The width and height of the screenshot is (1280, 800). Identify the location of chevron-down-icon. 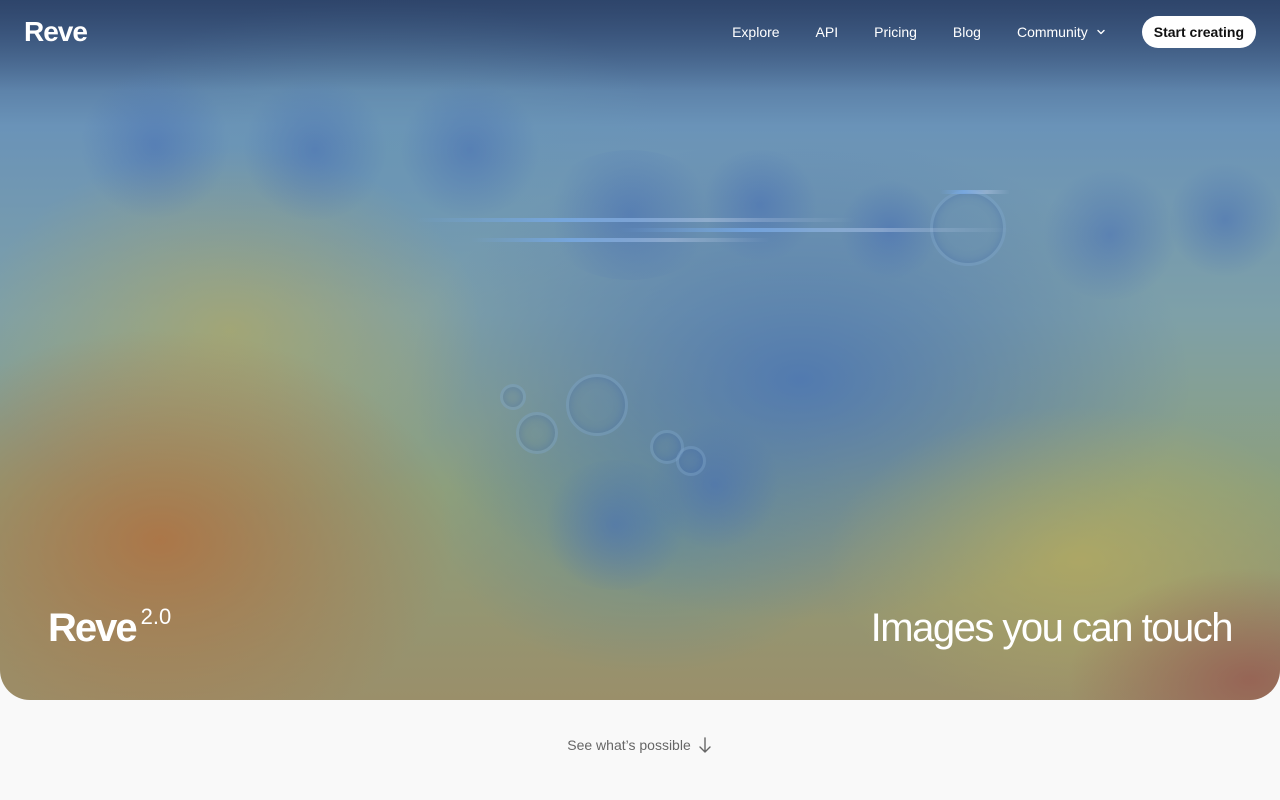
(1101, 32).